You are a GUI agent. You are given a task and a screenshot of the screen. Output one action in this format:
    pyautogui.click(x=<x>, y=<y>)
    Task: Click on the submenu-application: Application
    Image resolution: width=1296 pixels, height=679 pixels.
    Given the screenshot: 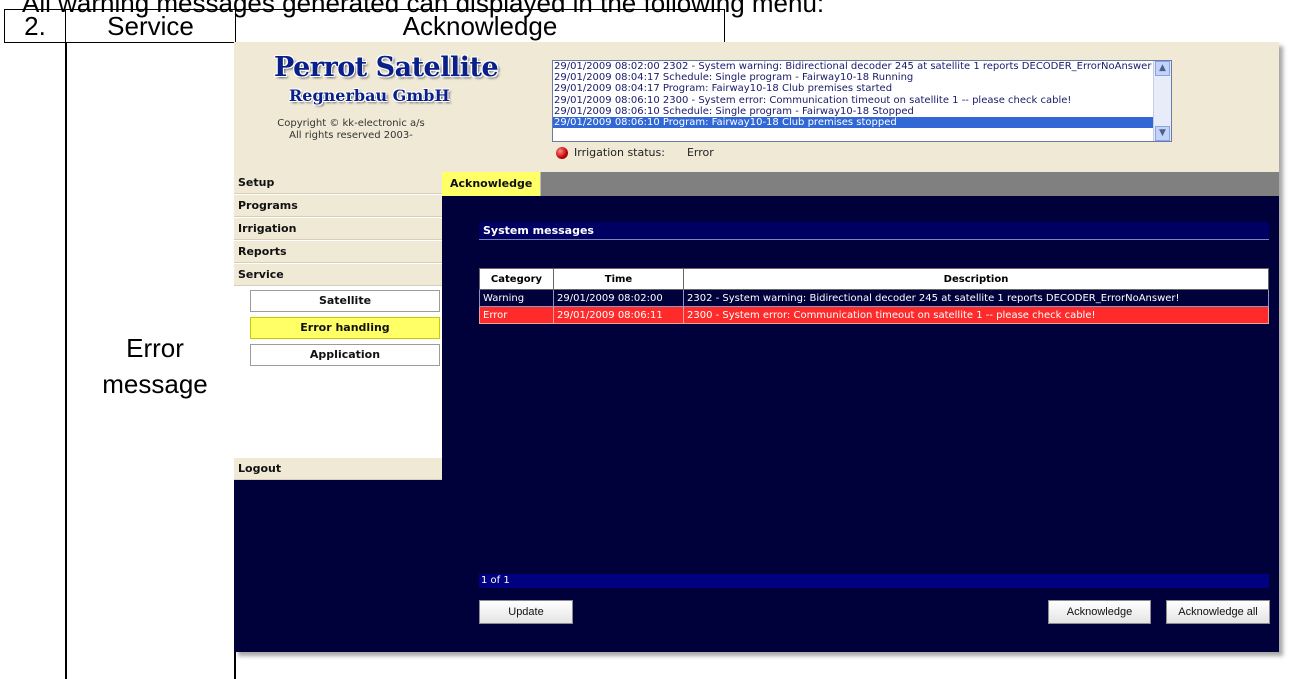 What is the action you would take?
    pyautogui.click(x=345, y=355)
    